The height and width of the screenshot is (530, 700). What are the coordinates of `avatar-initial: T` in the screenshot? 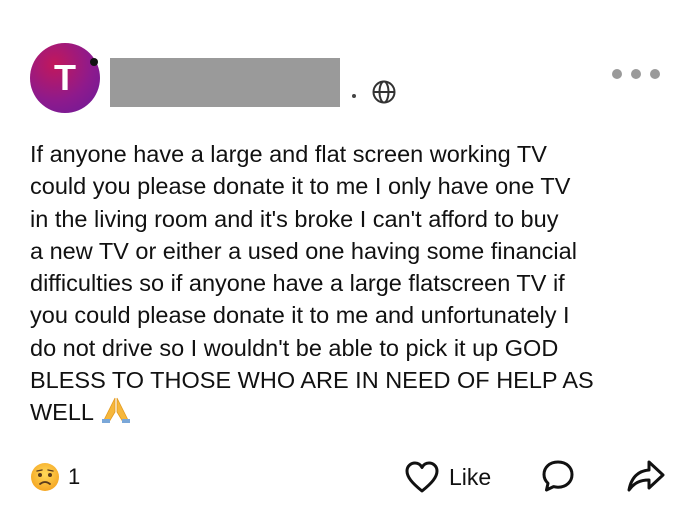 It's located at (65, 77).